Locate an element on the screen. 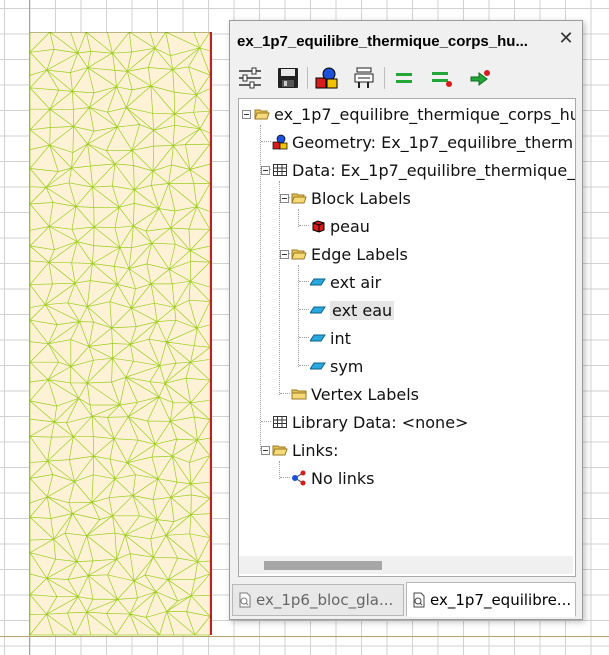 This screenshot has height=655, width=609. tree-item-label: ex_1p7_equilibre_thermique_corps_hu is located at coordinates (425, 114).